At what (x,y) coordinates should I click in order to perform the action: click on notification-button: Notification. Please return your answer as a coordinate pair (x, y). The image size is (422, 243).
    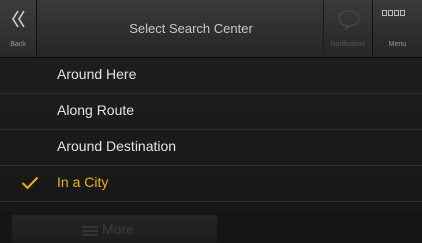
    Looking at the image, I should click on (347, 28).